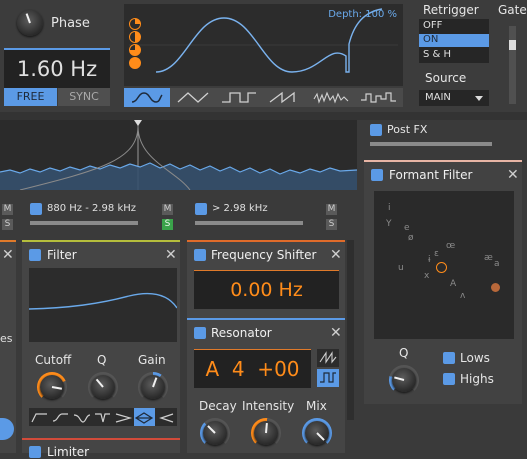 The width and height of the screenshot is (527, 459). I want to click on filter-curve, so click(103, 301).